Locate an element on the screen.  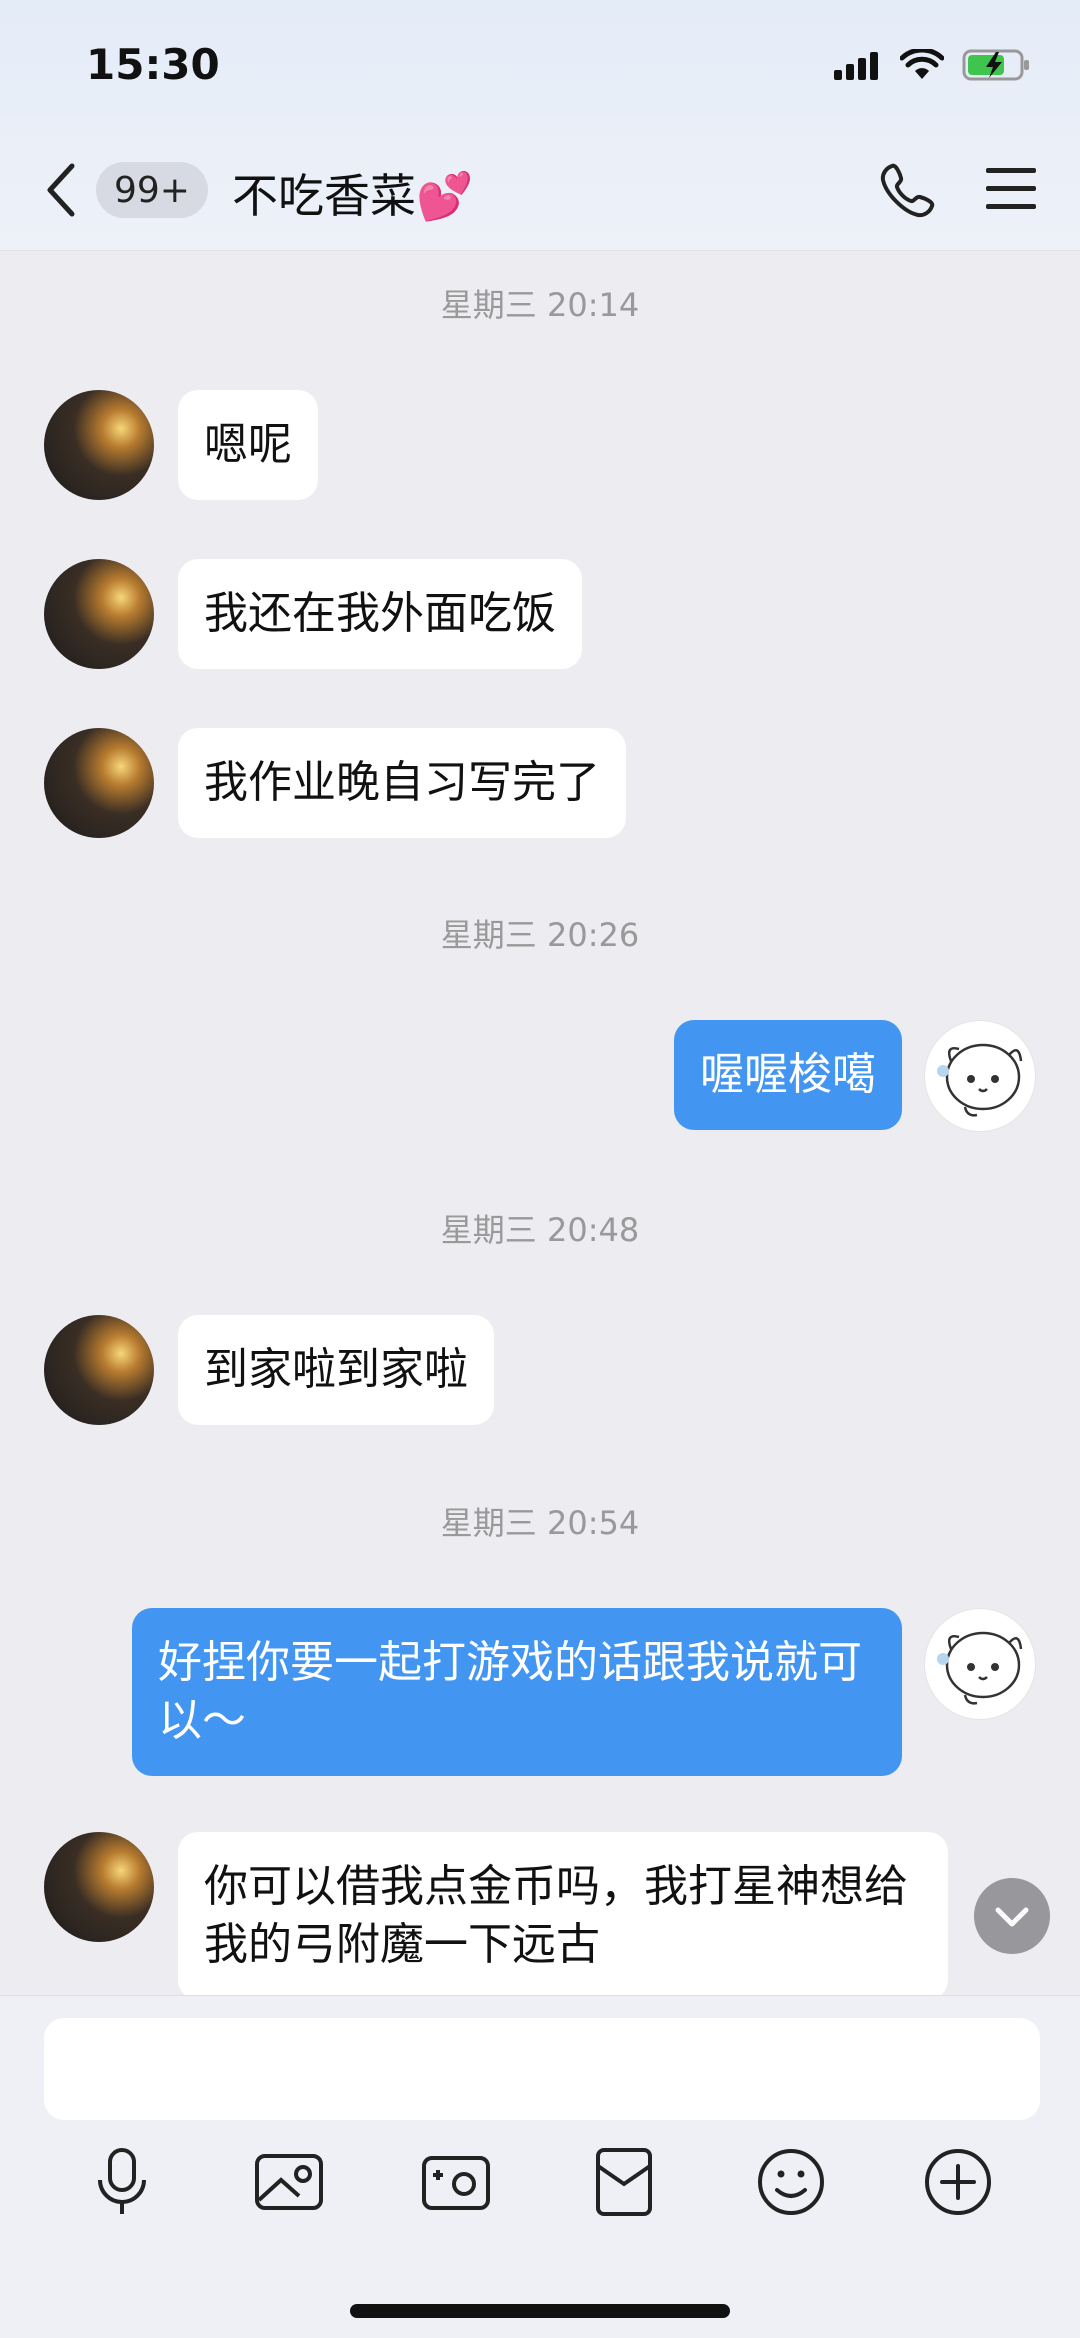
time-separator: 星期三 20:48 is located at coordinates (540, 1230).